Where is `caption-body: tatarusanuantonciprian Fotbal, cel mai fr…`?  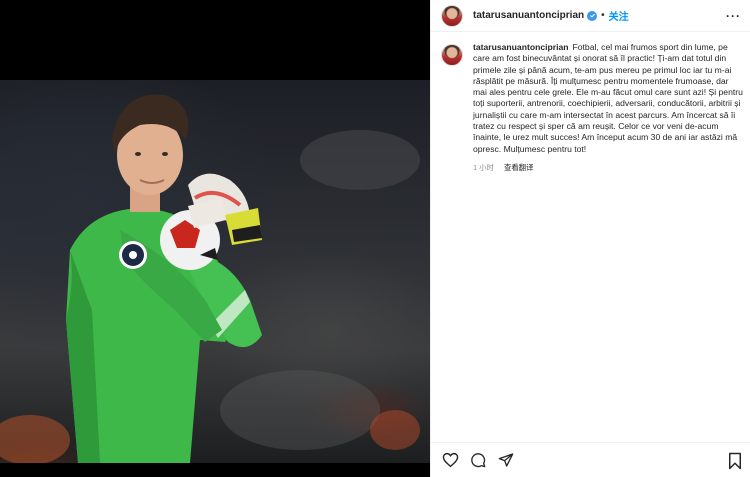 caption-body: tatarusanuantonciprian Fotbal, cel mai fr… is located at coordinates (608, 107).